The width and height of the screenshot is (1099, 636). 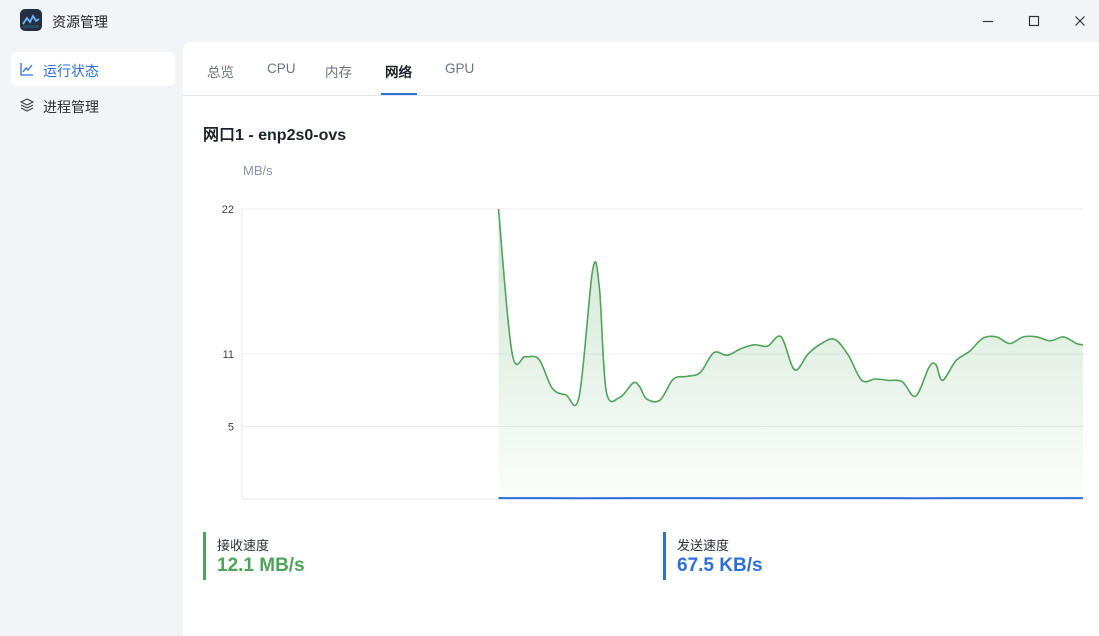 I want to click on minimize-icon, so click(x=988, y=21).